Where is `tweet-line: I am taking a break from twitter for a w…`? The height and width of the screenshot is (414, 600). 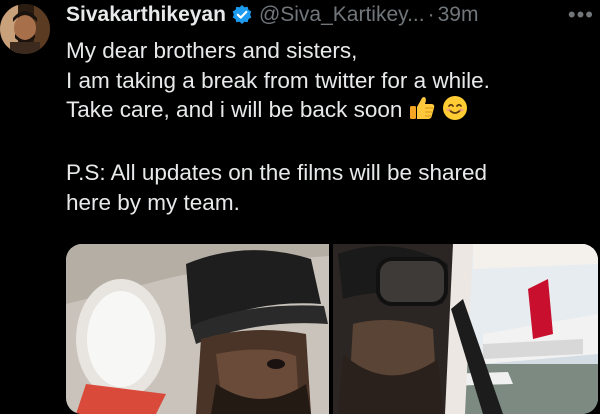
tweet-line: I am taking a break from twitter for a w… is located at coordinates (278, 80).